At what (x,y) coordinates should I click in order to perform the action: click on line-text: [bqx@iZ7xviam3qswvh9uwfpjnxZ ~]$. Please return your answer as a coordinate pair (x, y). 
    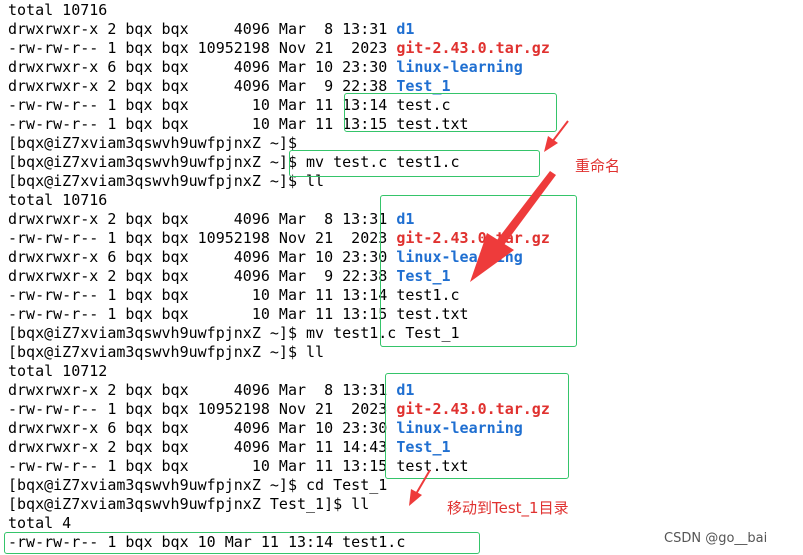
    Looking at the image, I should click on (152, 143).